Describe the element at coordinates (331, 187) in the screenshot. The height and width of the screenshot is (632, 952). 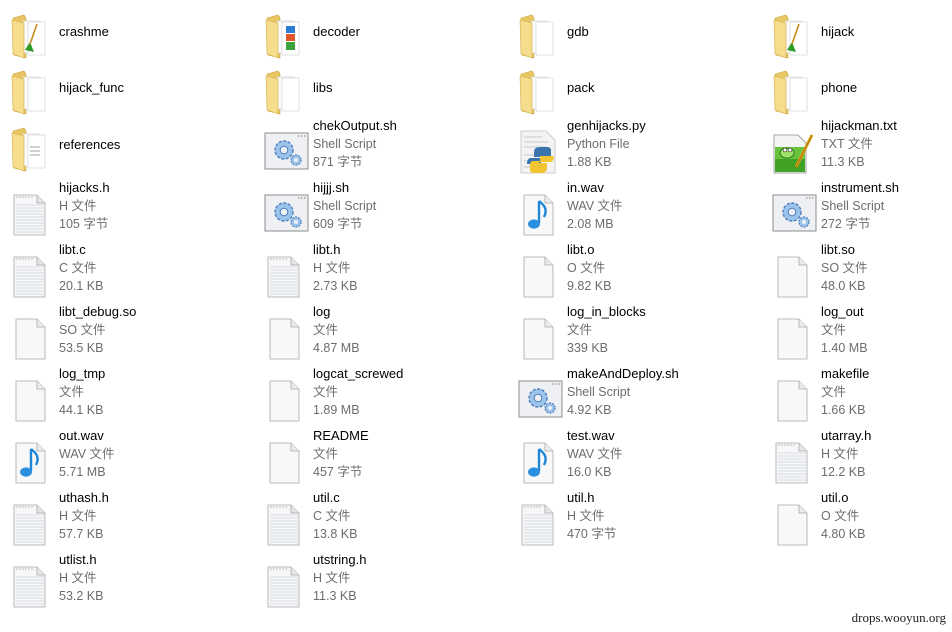
I see `item-name: hijjj.sh` at that location.